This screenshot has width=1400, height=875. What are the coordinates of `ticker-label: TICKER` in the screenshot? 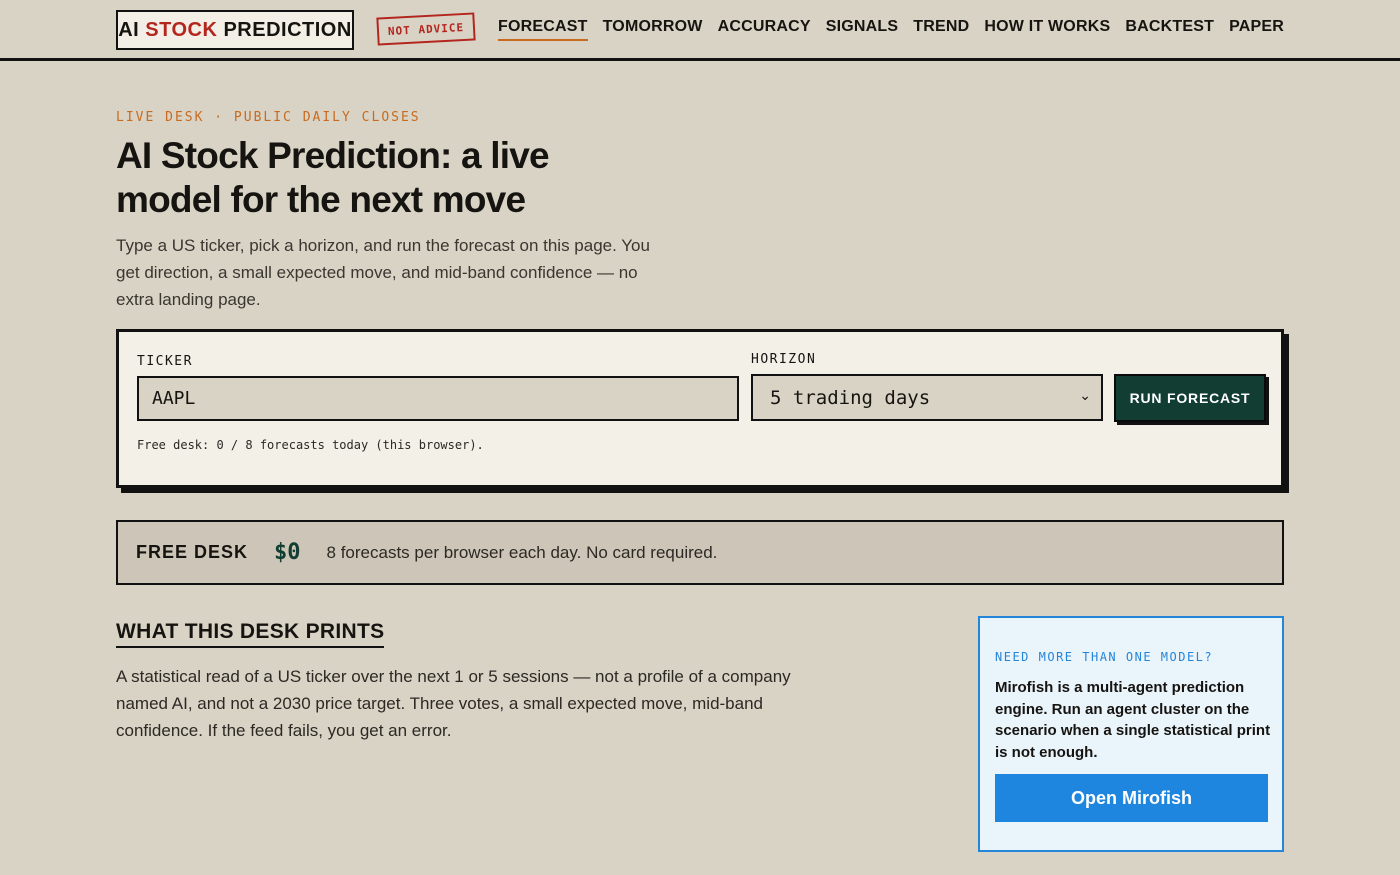 It's located at (165, 361).